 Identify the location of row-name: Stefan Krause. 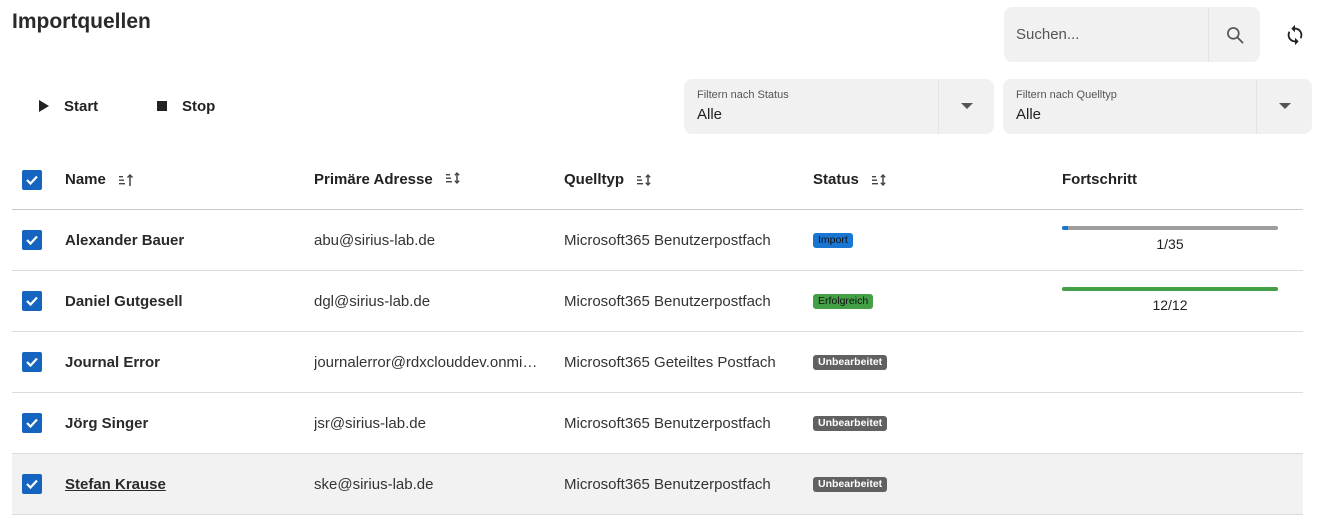
(115, 484).